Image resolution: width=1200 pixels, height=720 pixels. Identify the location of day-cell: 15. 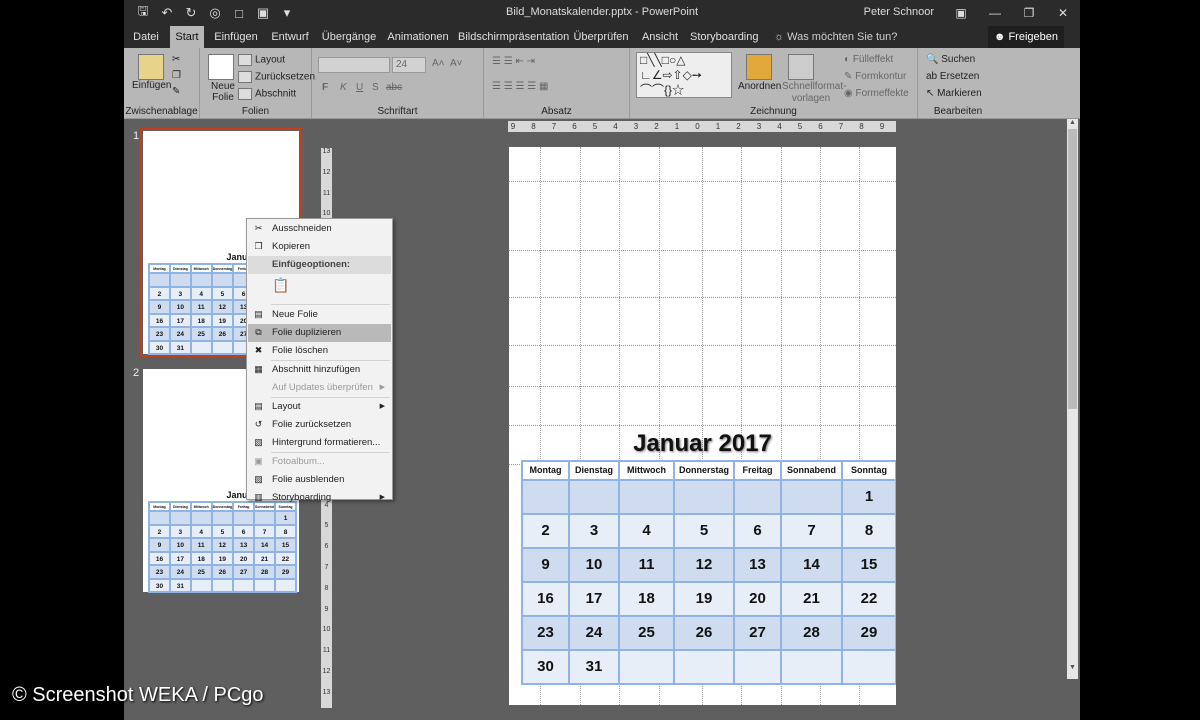
(869, 565).